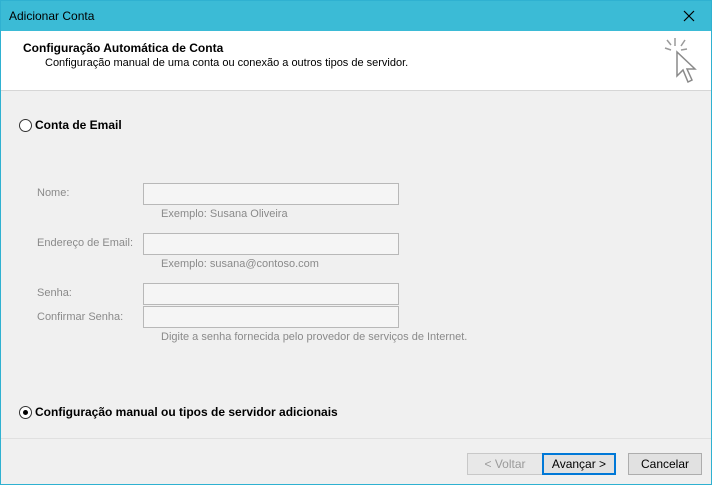 The image size is (712, 485). Describe the element at coordinates (356, 16) in the screenshot. I see `title-bar: Adicionar Conta` at that location.